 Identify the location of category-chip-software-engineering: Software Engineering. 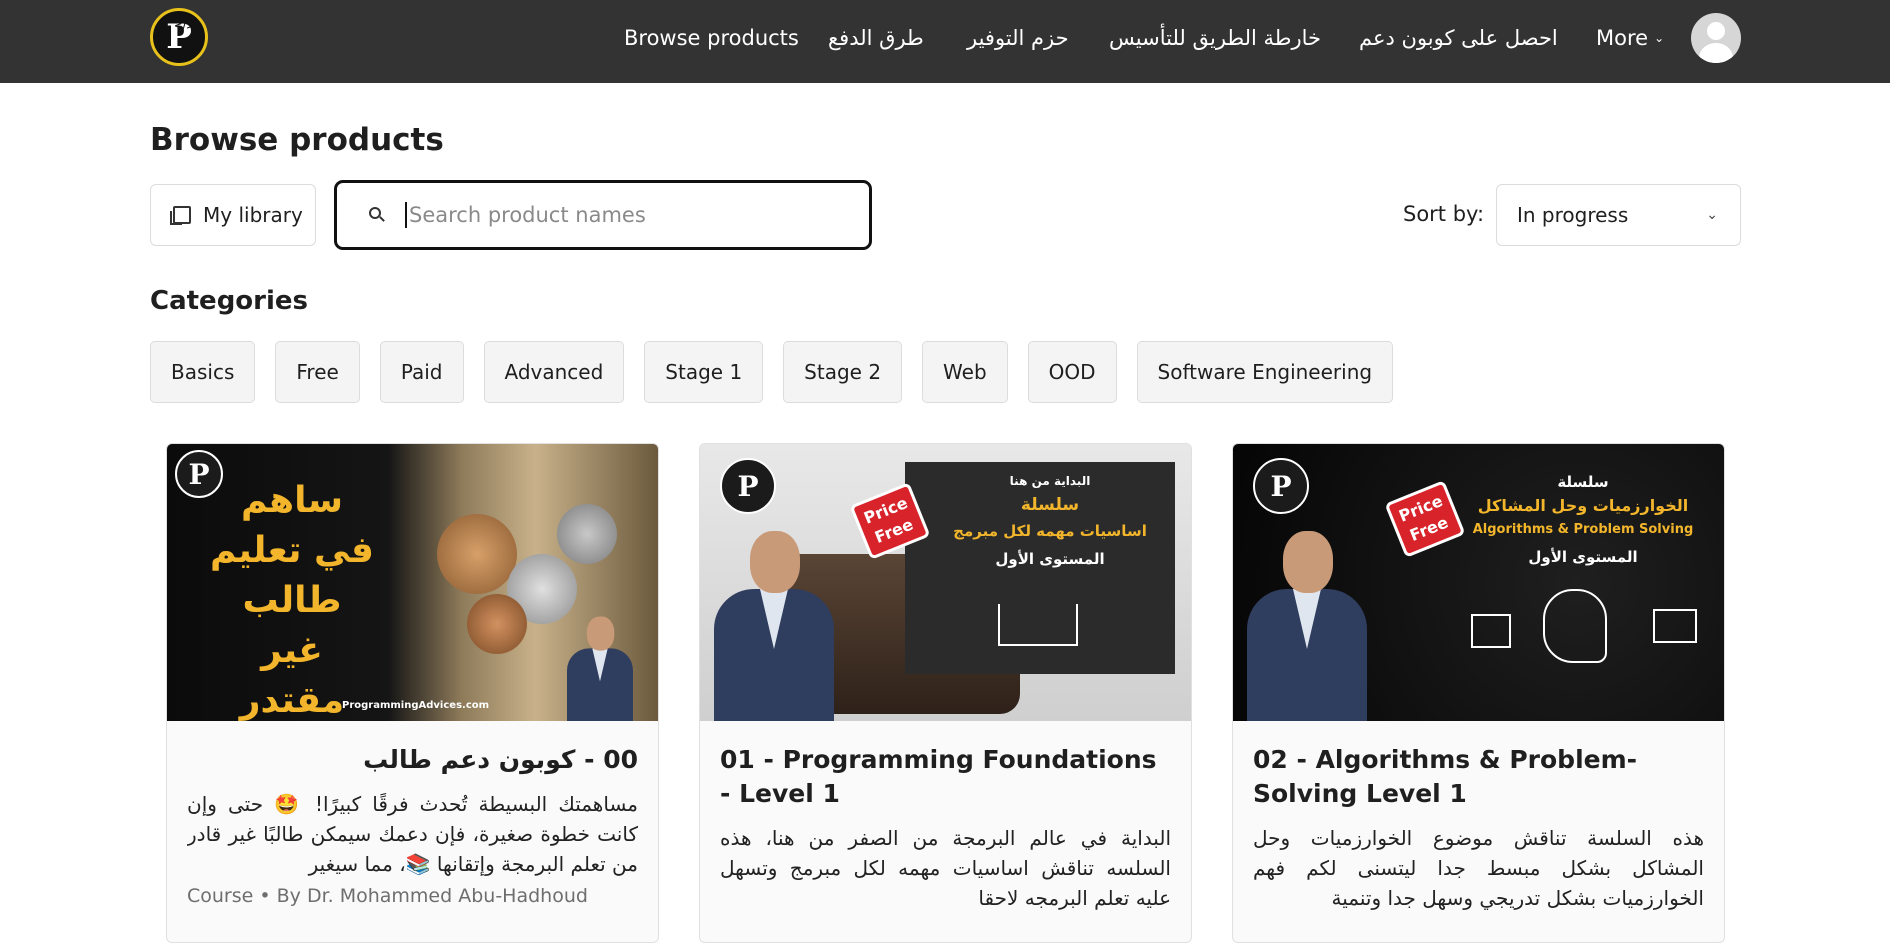
(1265, 372).